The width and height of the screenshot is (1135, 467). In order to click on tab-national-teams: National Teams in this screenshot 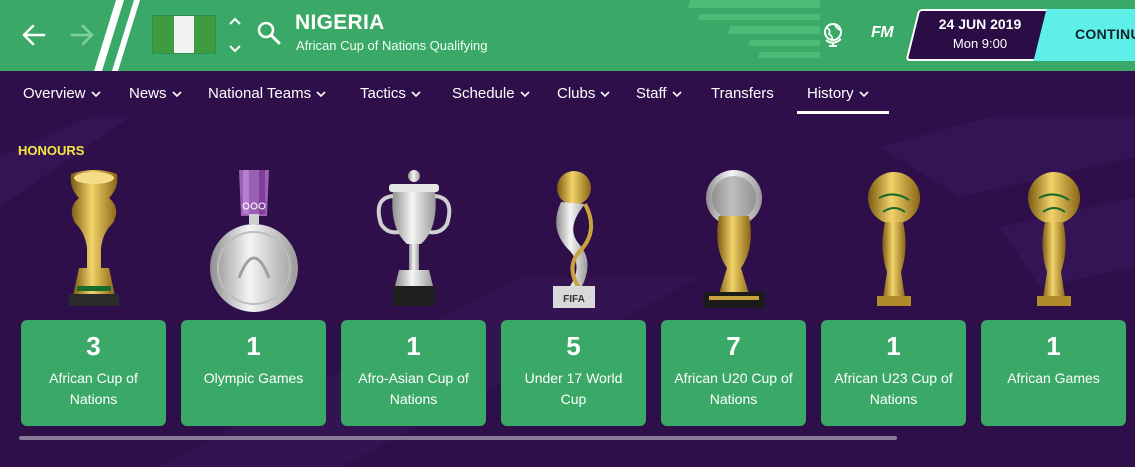, I will do `click(267, 93)`.